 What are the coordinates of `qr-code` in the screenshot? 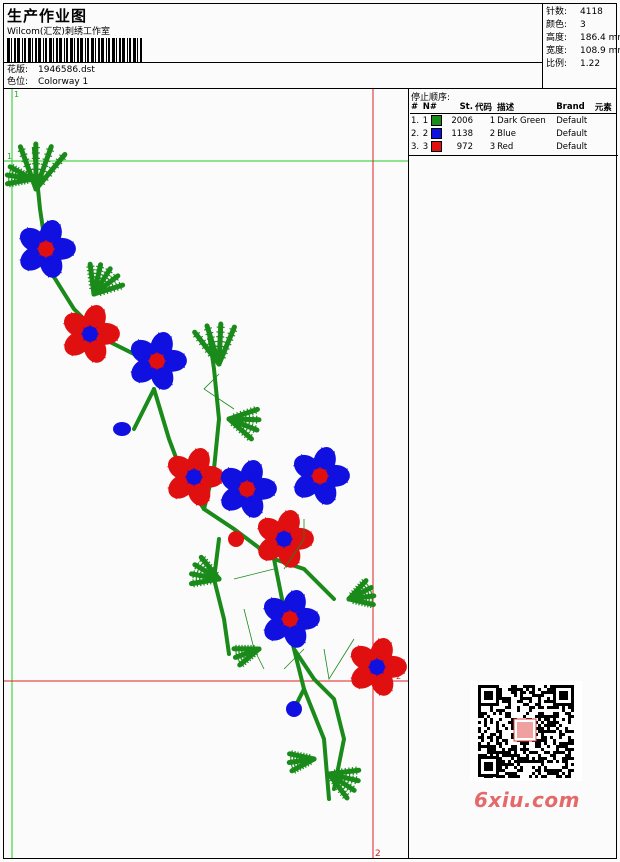 It's located at (526, 731).